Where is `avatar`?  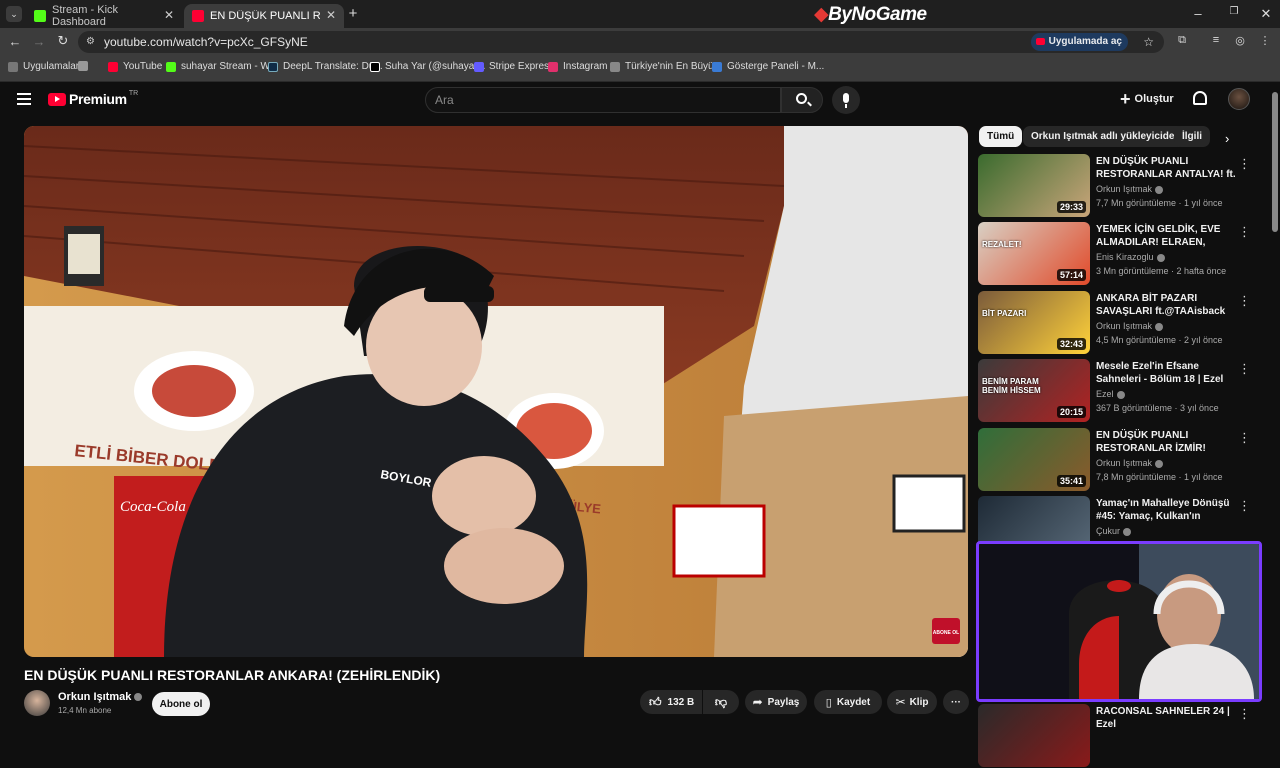 avatar is located at coordinates (1239, 99).